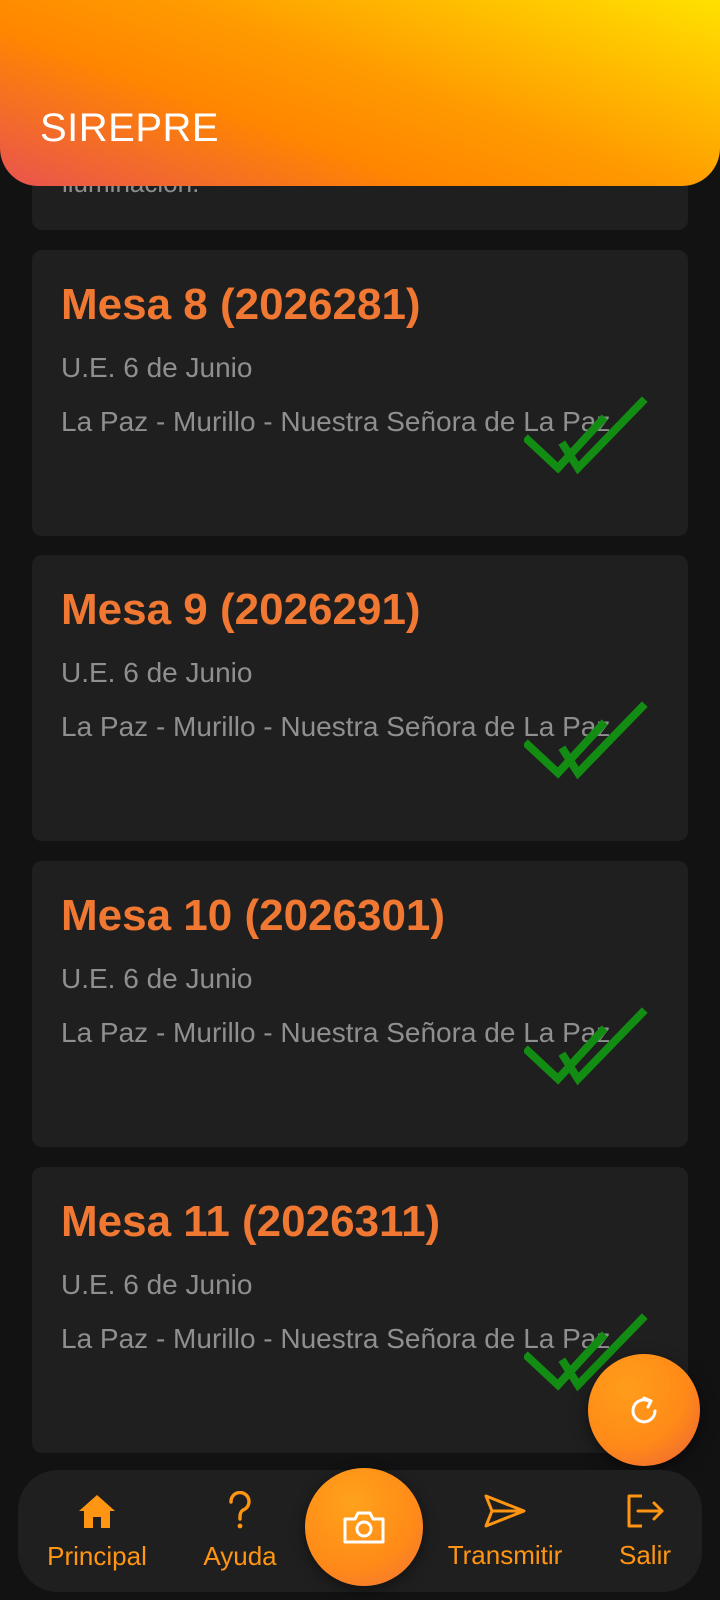 The width and height of the screenshot is (720, 1600). I want to click on nav-label: Principal, so click(97, 1555).